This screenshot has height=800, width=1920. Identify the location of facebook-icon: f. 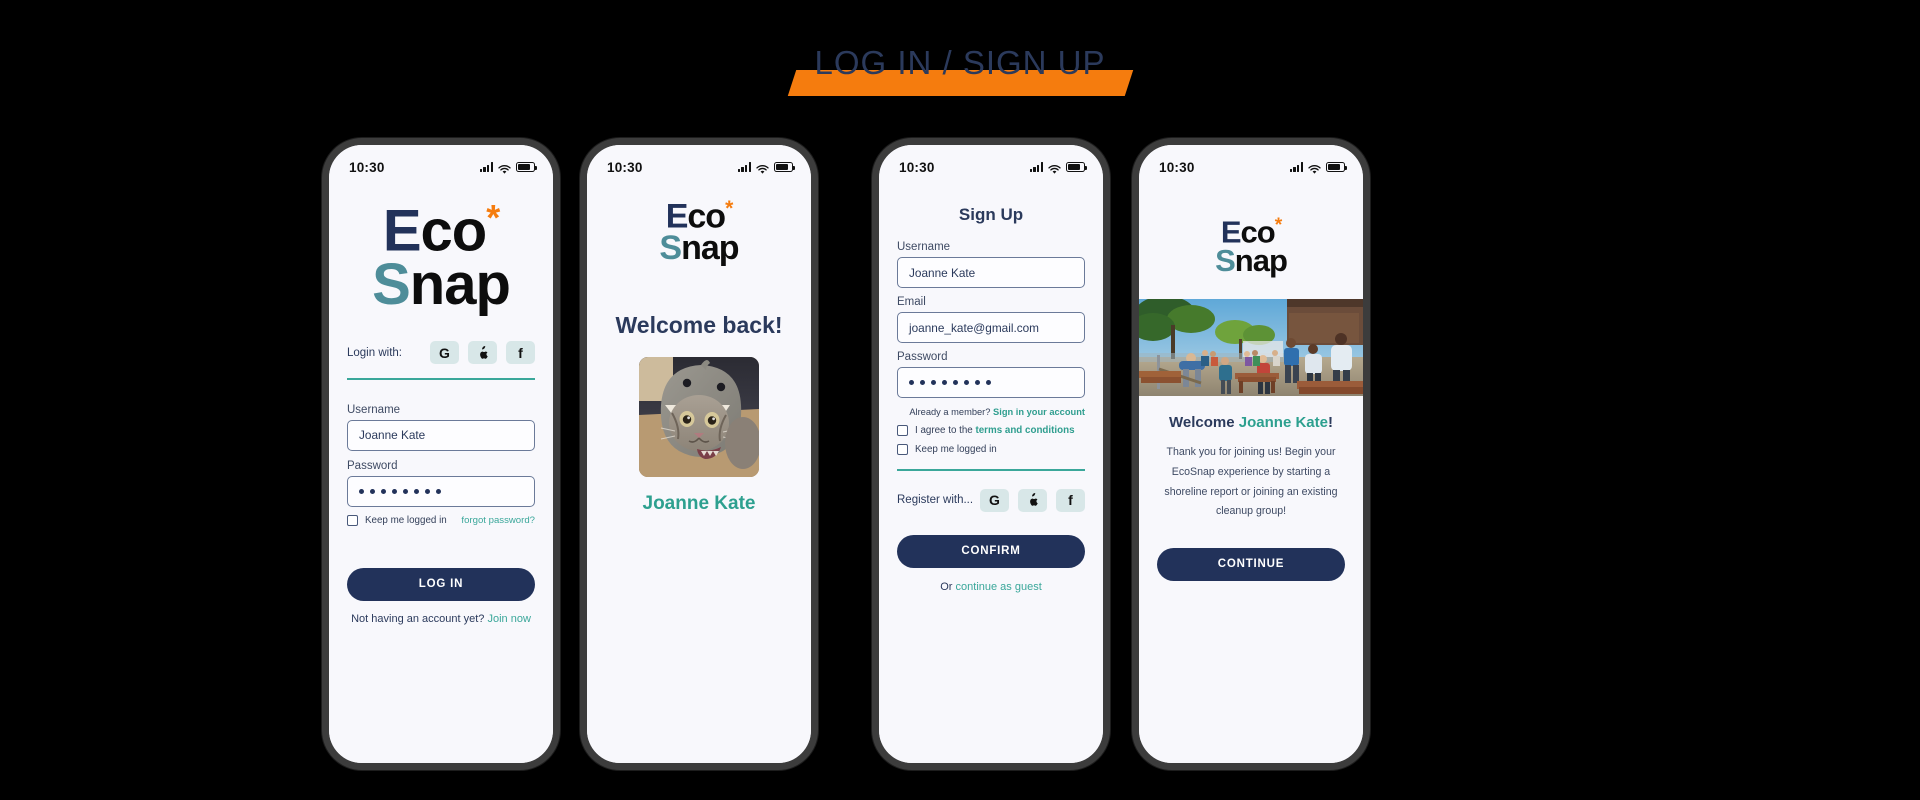
(1070, 500).